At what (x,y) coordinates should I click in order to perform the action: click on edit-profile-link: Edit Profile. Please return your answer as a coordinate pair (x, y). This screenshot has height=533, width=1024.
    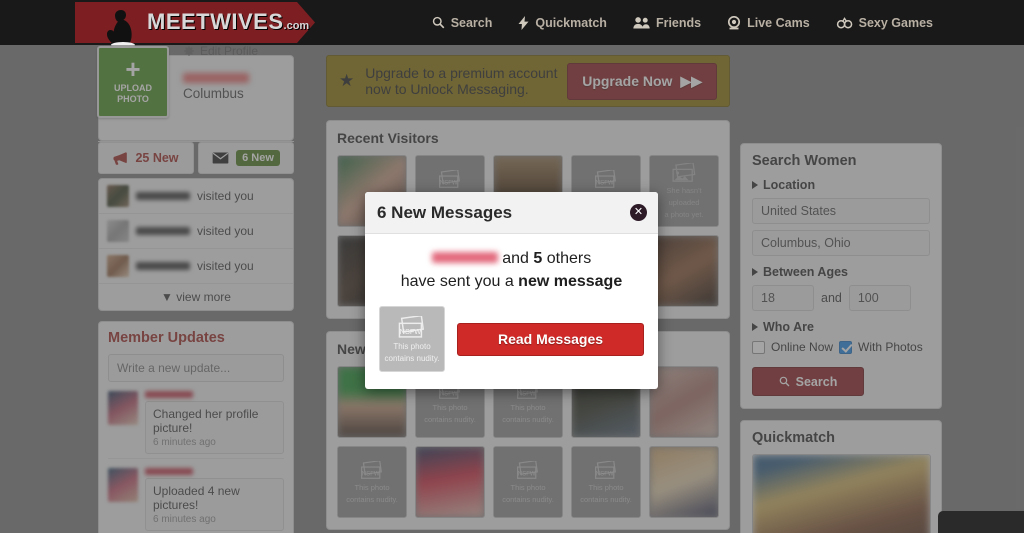
    Looking at the image, I should click on (220, 51).